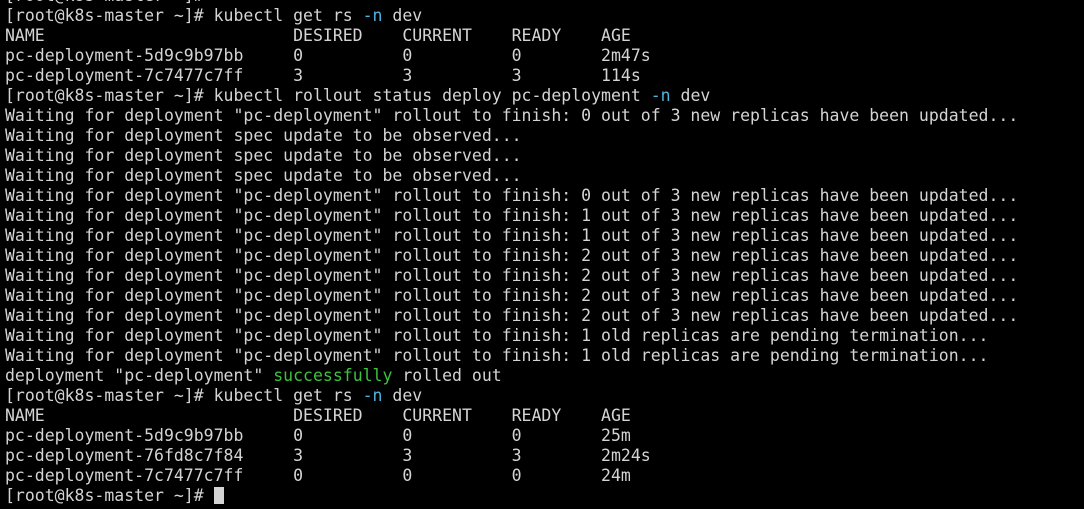 The image size is (1084, 509). Describe the element at coordinates (323, 75) in the screenshot. I see `output-text: pc-deployment-7c7477c7ff 3 3 3 114s` at that location.